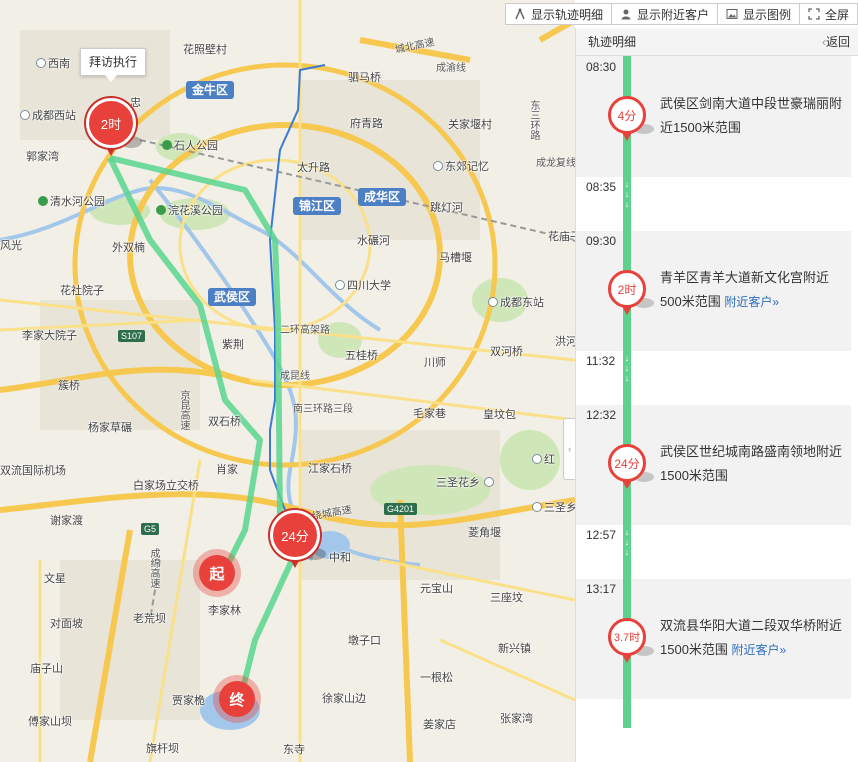  I want to click on start-marker: 起, so click(217, 573).